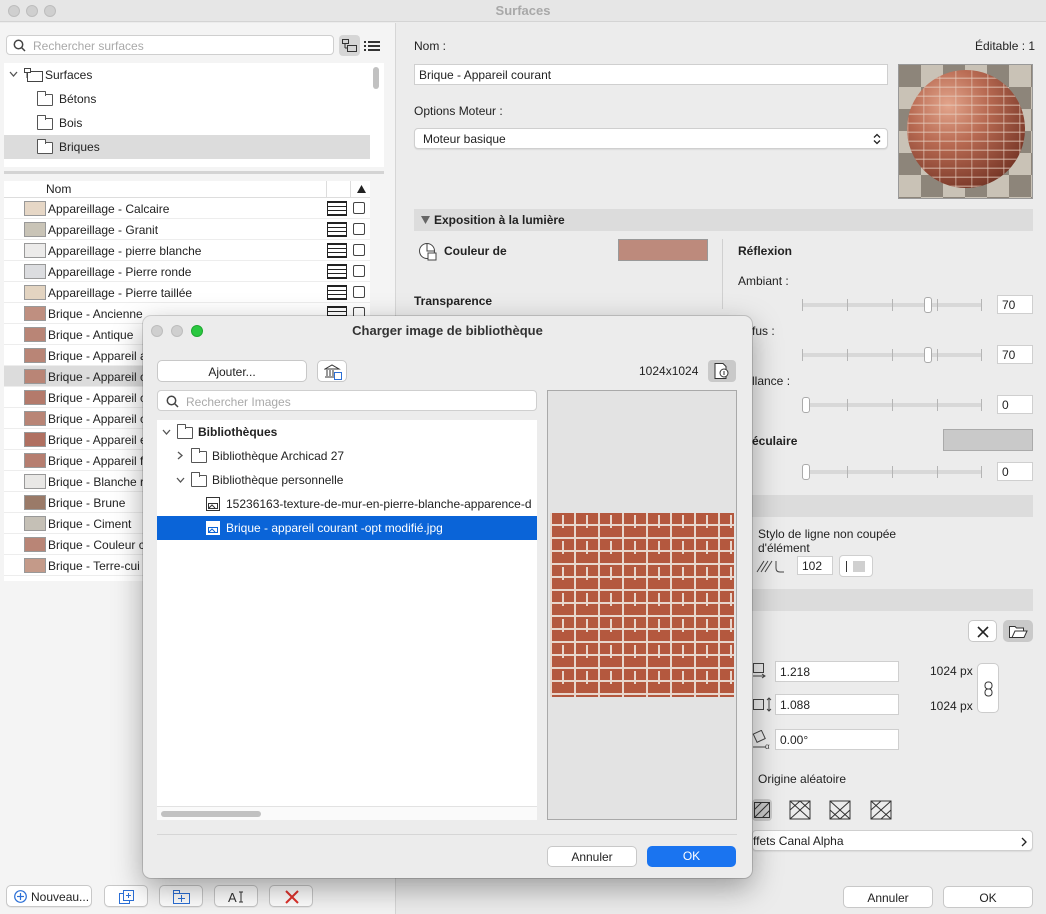 The image size is (1046, 914). What do you see at coordinates (187, 147) in the screenshot?
I see `tree-item-briques: Briques` at bounding box center [187, 147].